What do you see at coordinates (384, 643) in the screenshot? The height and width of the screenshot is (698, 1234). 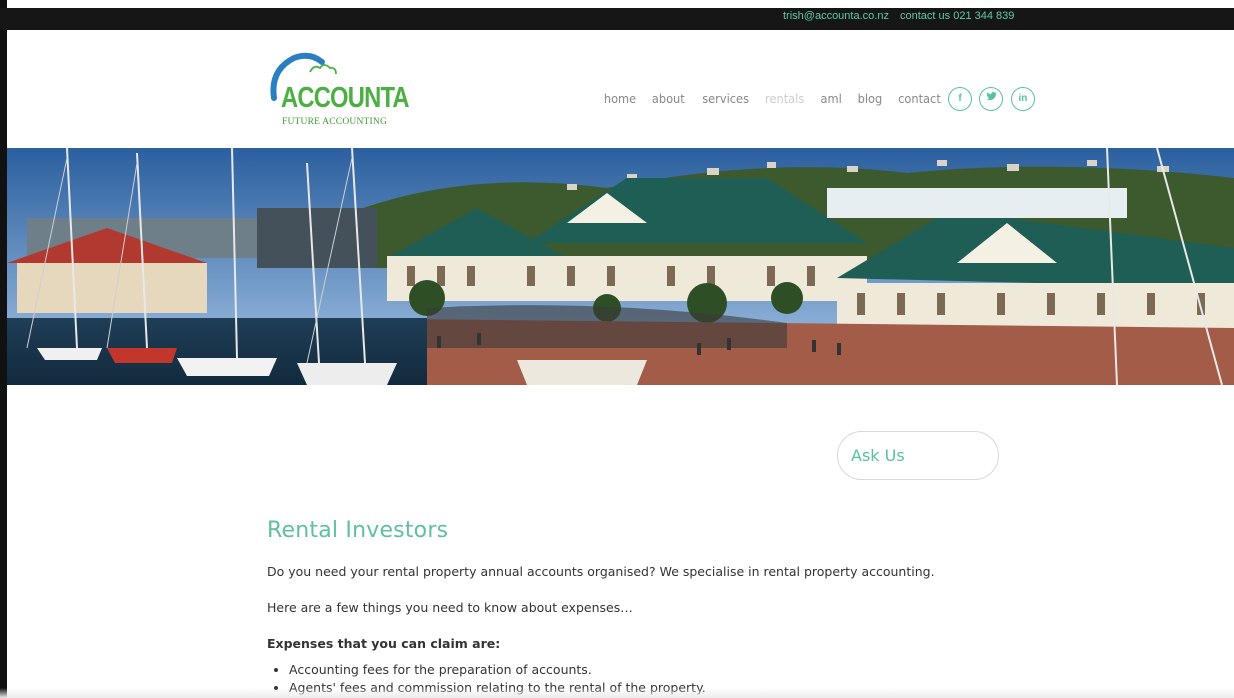 I see `expenses-subheading: Expenses that you can claim are:` at bounding box center [384, 643].